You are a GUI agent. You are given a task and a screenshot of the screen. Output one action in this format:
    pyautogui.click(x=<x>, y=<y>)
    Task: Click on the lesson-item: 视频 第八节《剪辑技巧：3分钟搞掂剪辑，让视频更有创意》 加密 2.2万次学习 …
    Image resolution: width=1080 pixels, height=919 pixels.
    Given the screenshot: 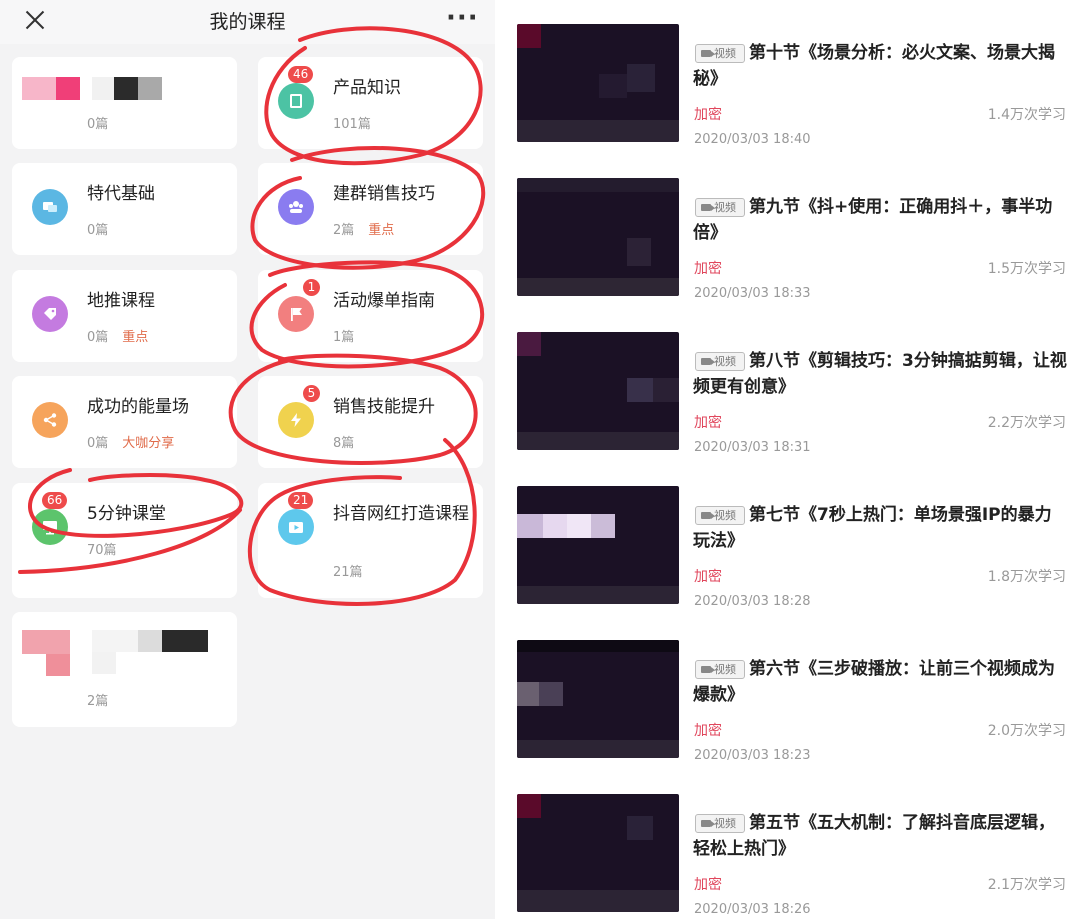 What is the action you would take?
    pyautogui.click(x=787, y=403)
    